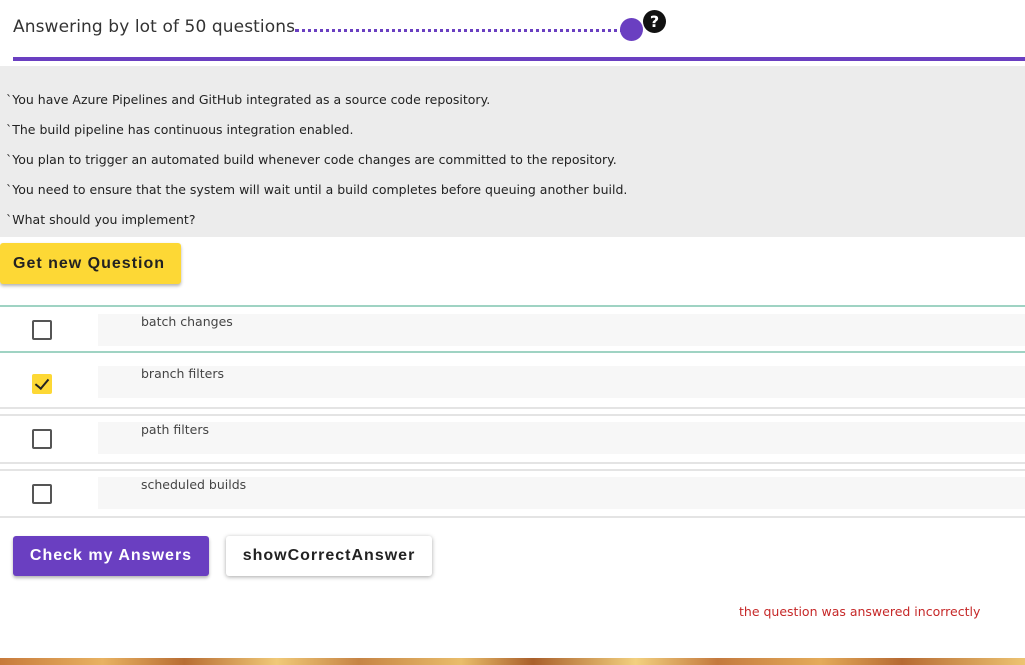  What do you see at coordinates (654, 21) in the screenshot?
I see `help-icon: ?` at bounding box center [654, 21].